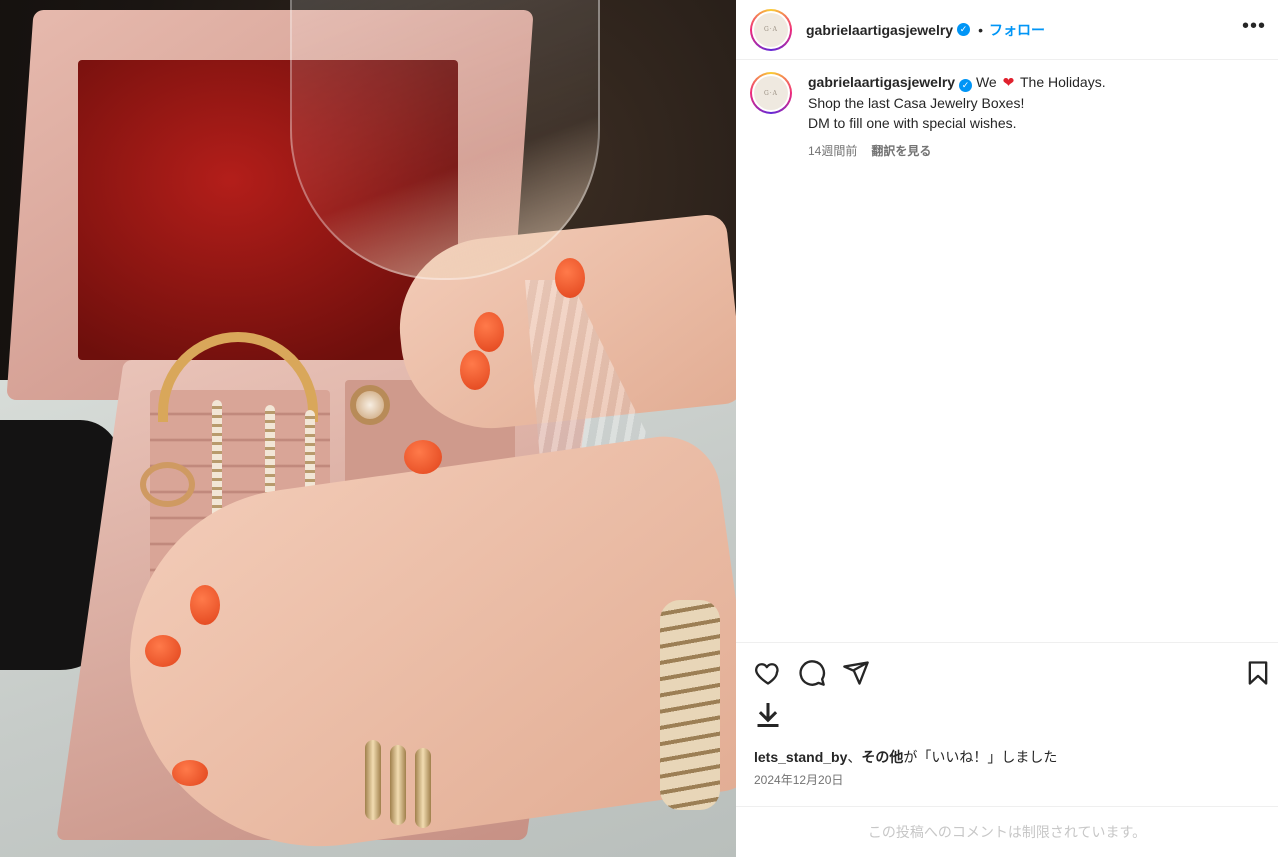 The width and height of the screenshot is (1278, 857). Describe the element at coordinates (1008, 82) in the screenshot. I see `heart-emoji-icon: ❤` at that location.